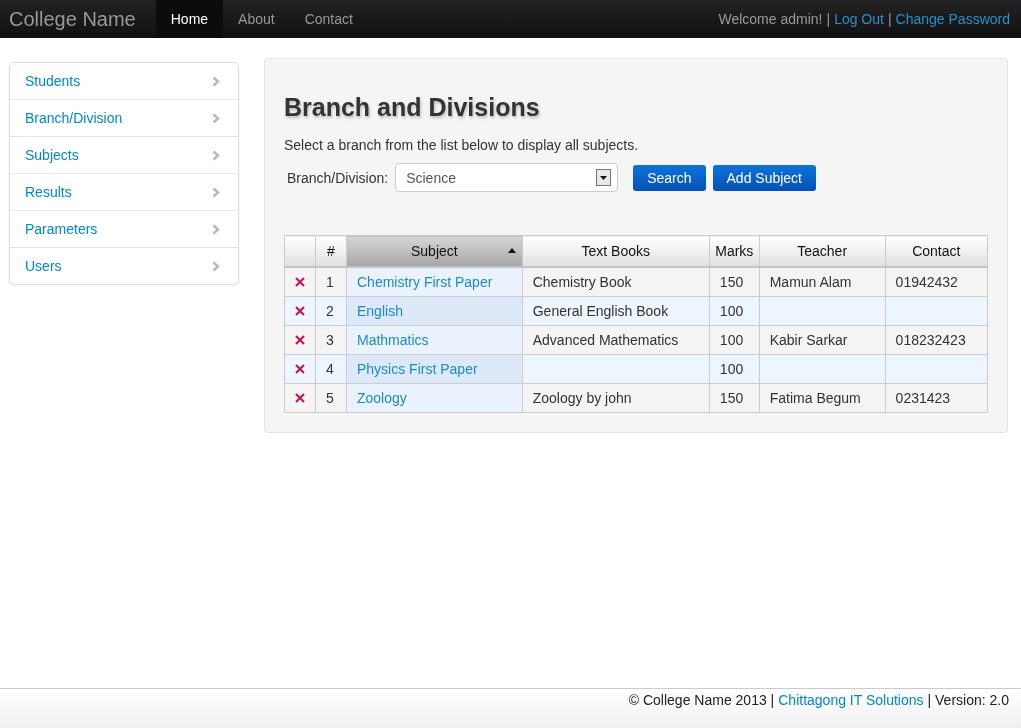 The height and width of the screenshot is (728, 1021). What do you see at coordinates (822, 251) in the screenshot?
I see `column-header: Teacher` at bounding box center [822, 251].